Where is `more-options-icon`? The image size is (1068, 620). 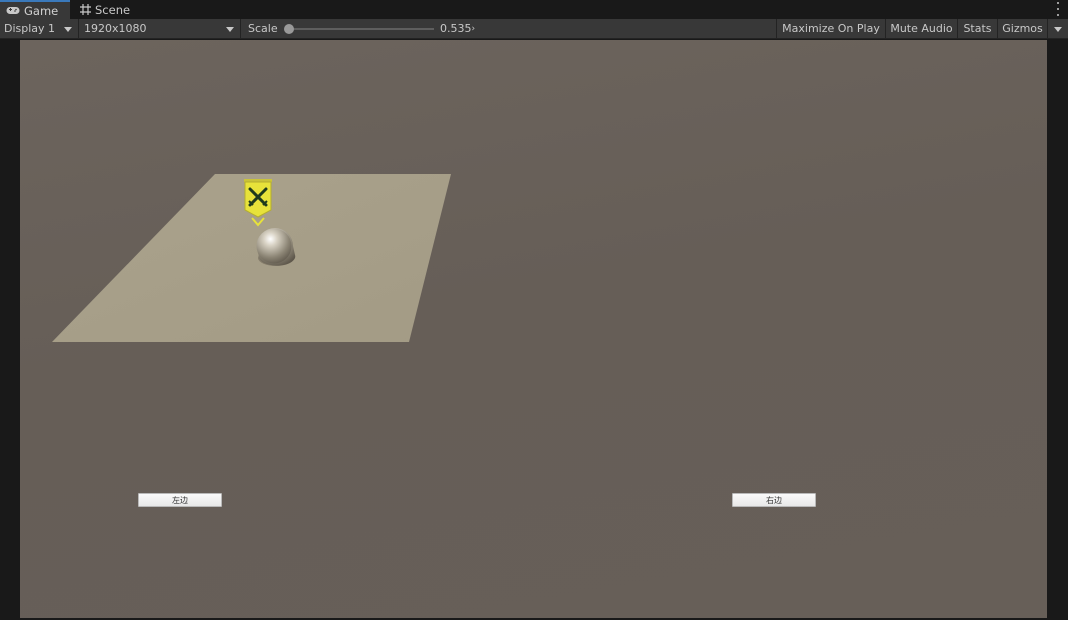
more-options-icon is located at coordinates (1058, 9).